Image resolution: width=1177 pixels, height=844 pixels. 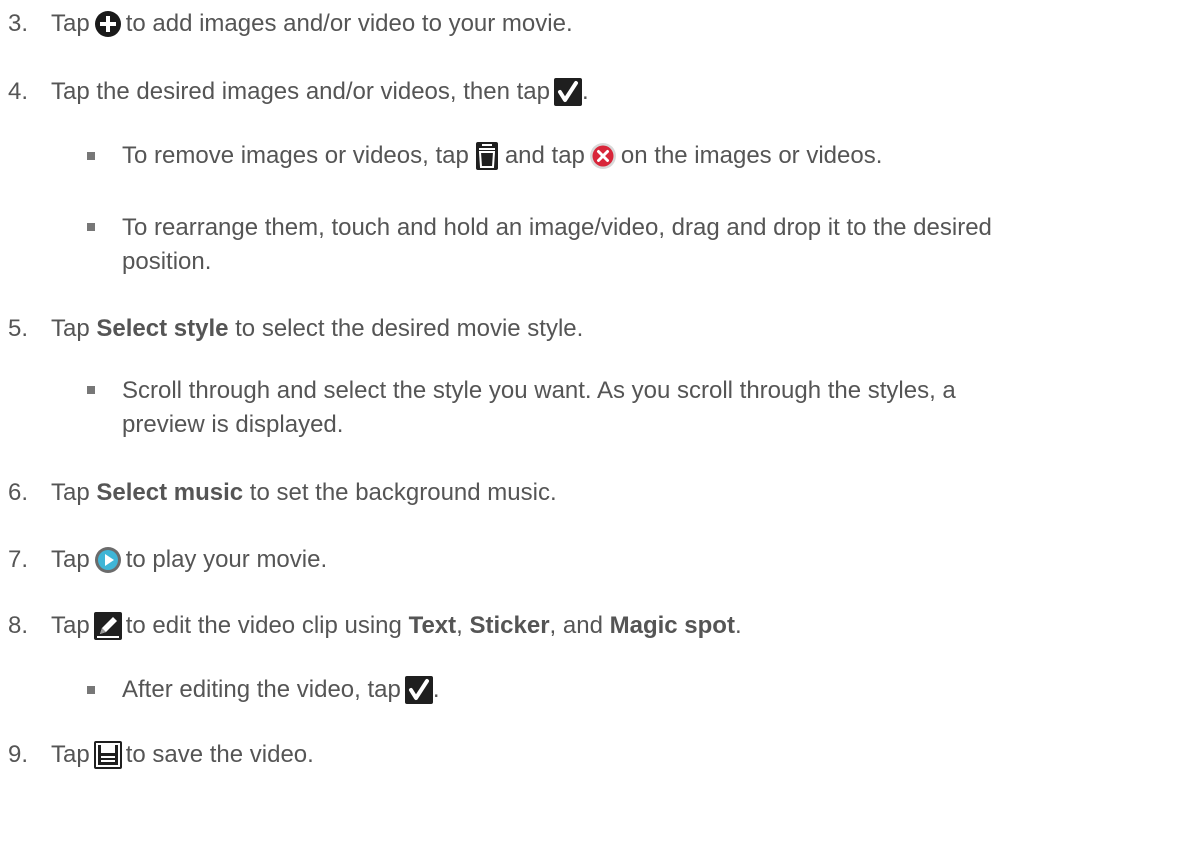 I want to click on step-number: 7., so click(x=18, y=559).